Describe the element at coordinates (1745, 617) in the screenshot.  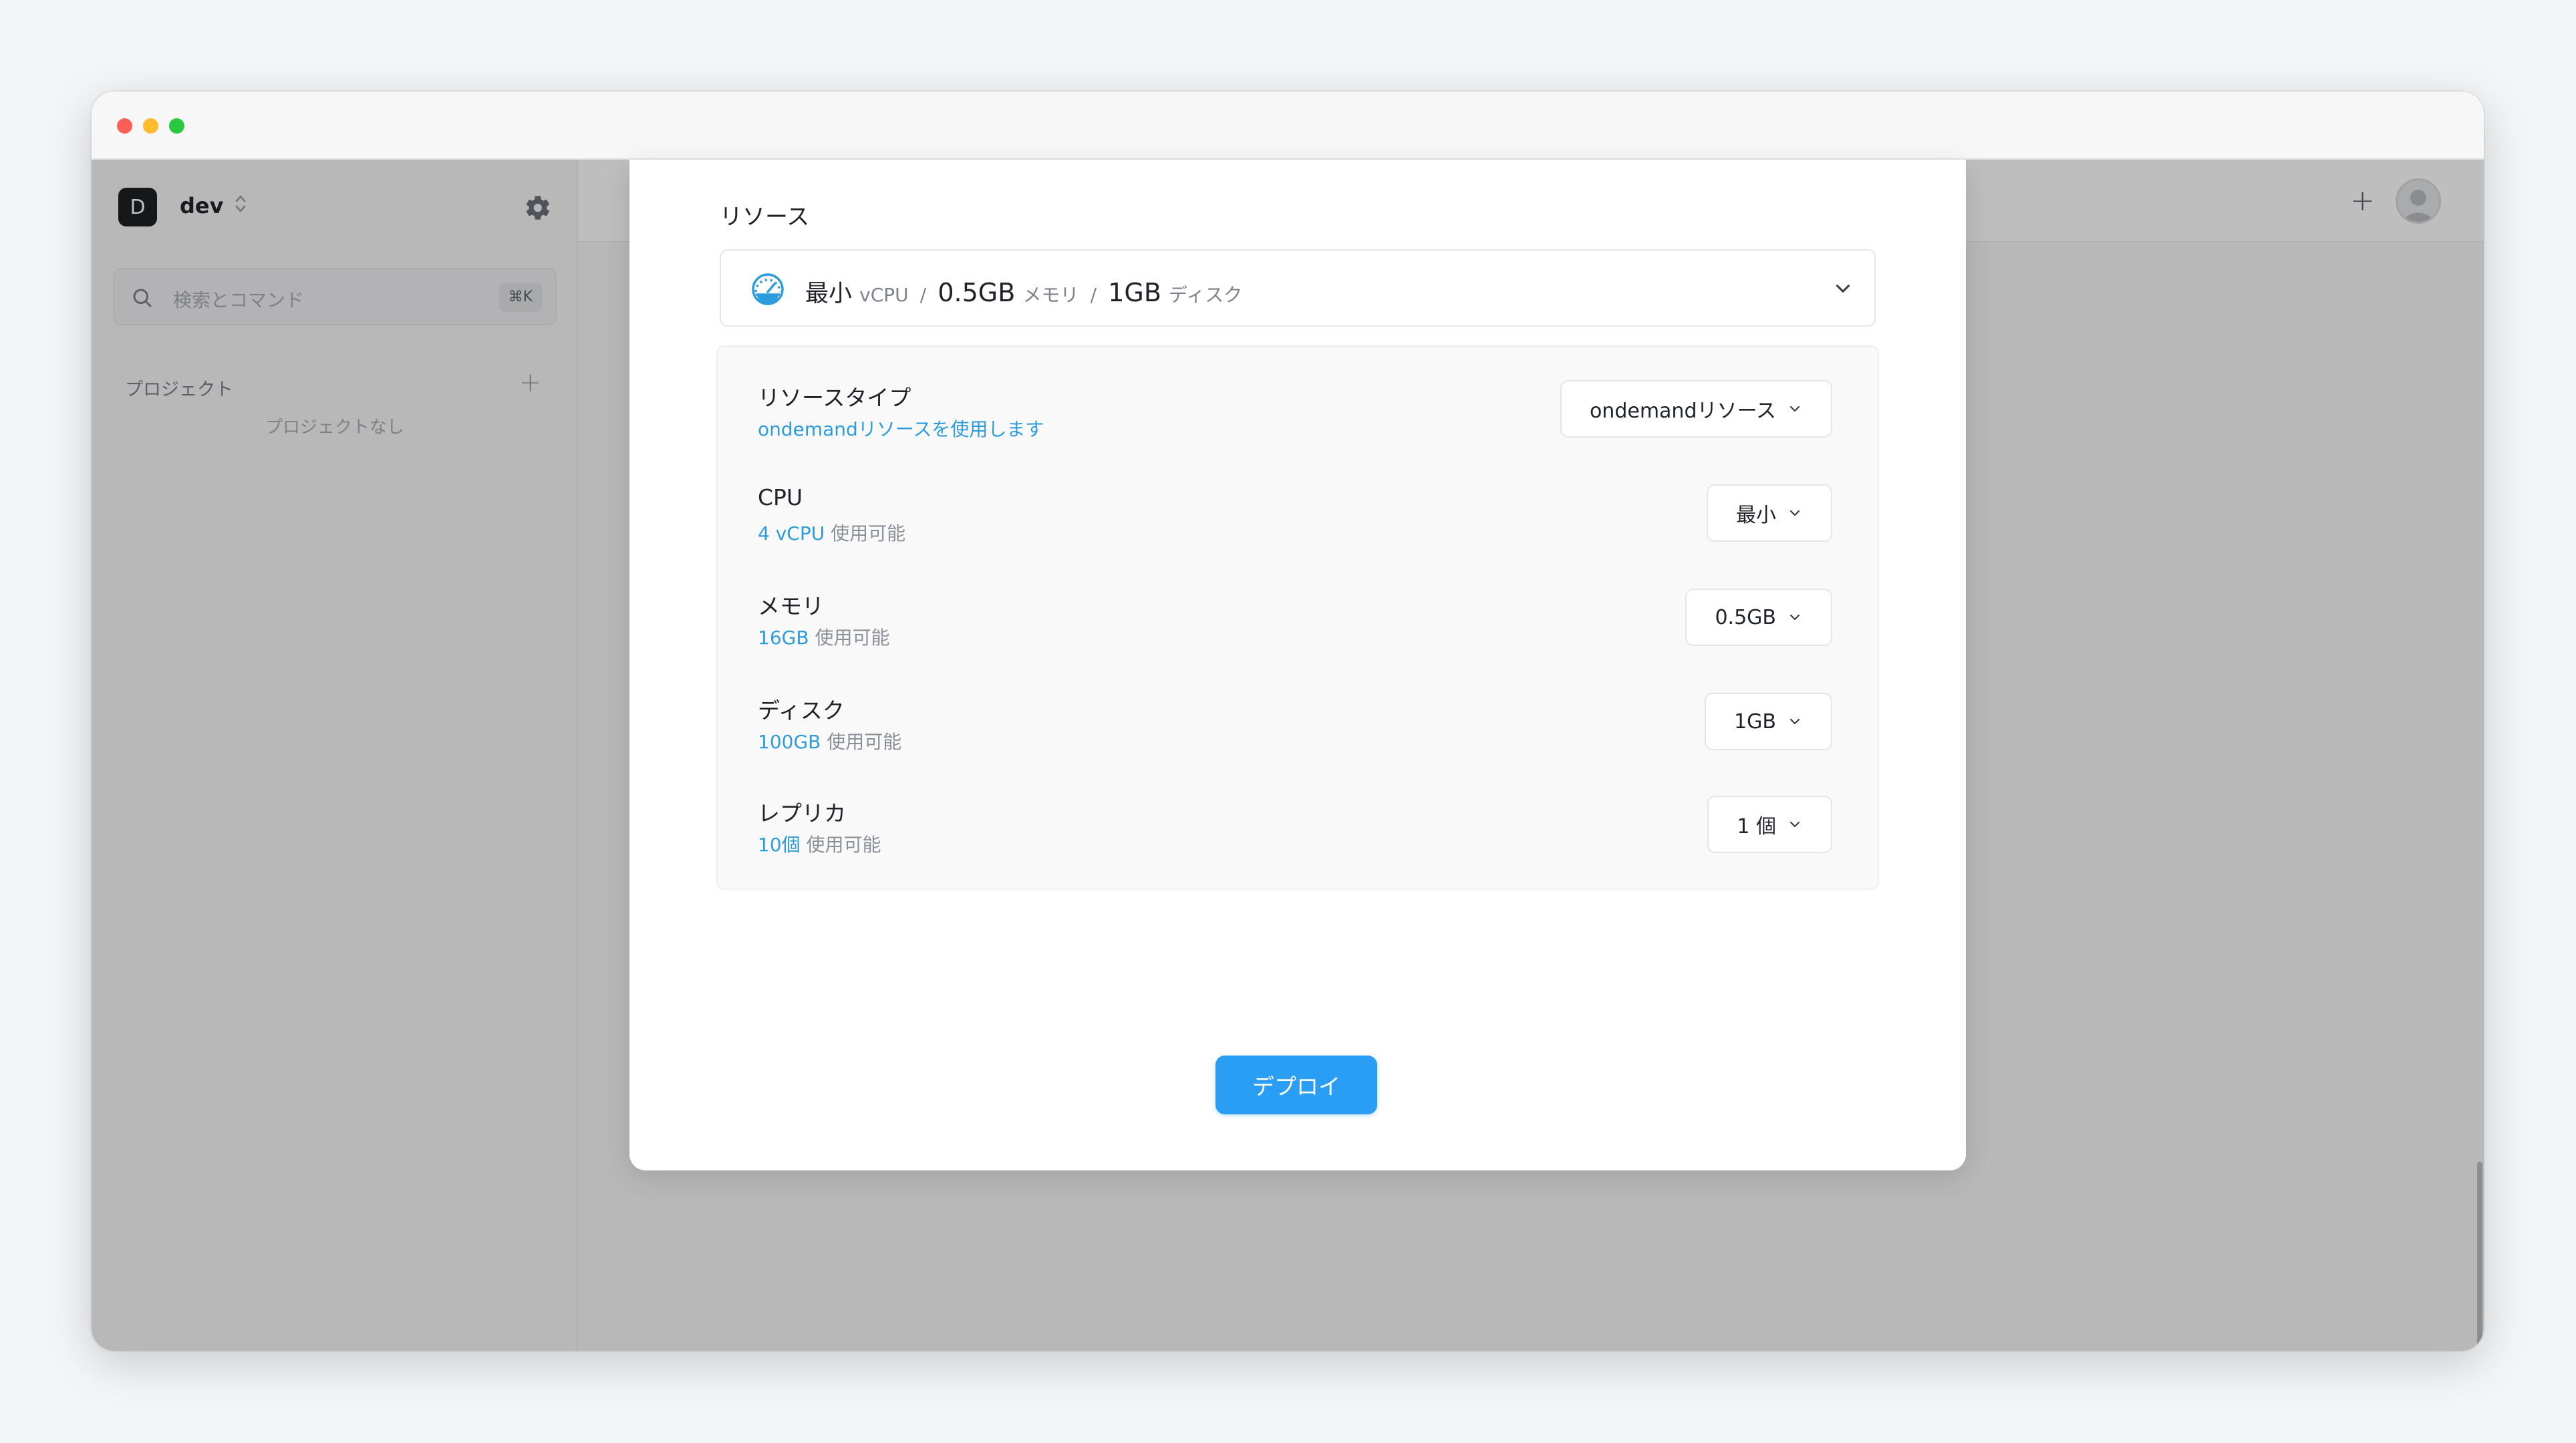
I see `memory-value: 0.5GB` at that location.